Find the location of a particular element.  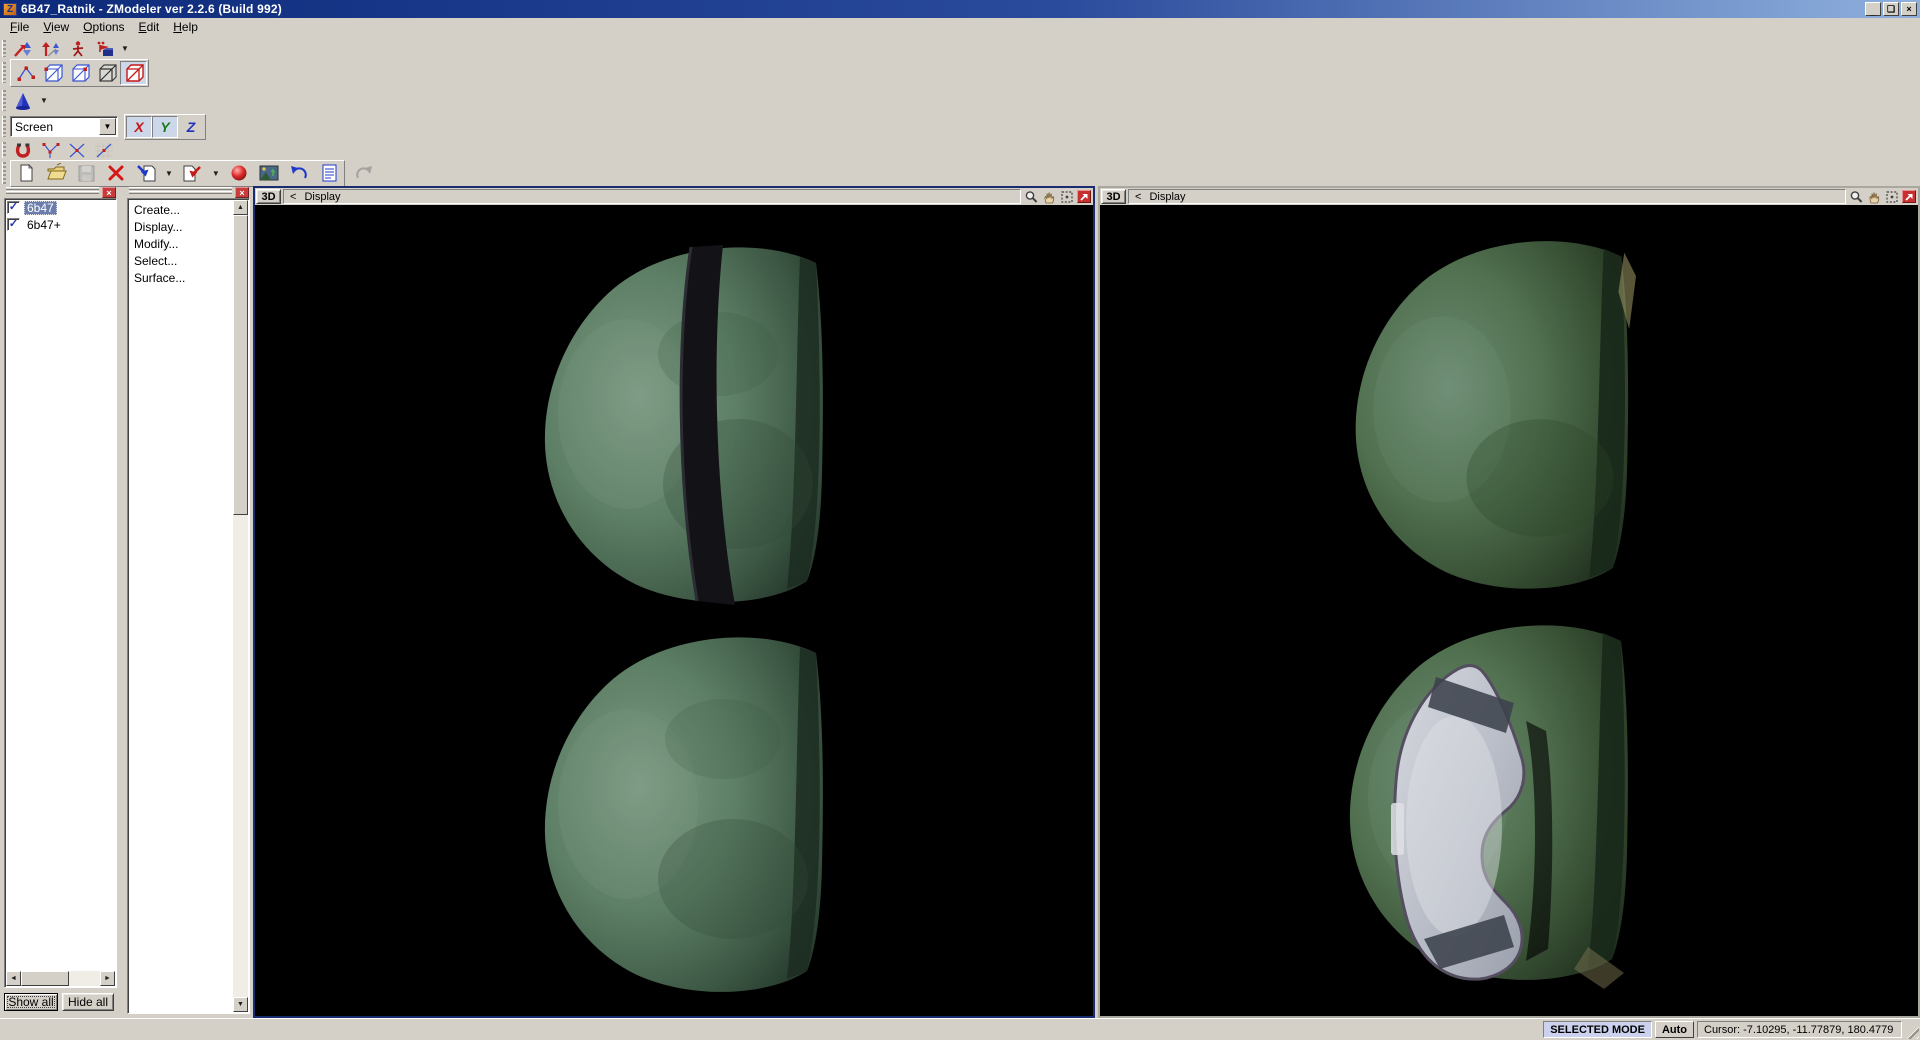

weld-vertices-button is located at coordinates (50, 150).